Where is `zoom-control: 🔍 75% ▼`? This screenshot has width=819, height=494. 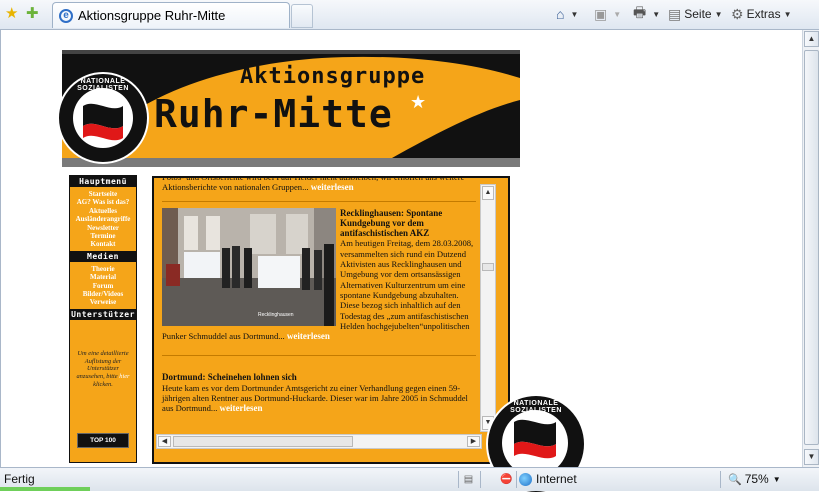
zoom-control: 🔍 75% ▼ is located at coordinates (754, 479).